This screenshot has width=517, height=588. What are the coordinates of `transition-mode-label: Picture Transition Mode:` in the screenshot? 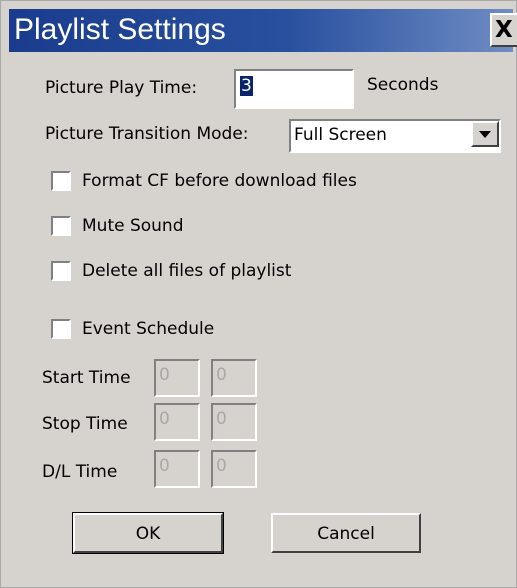 It's located at (147, 134).